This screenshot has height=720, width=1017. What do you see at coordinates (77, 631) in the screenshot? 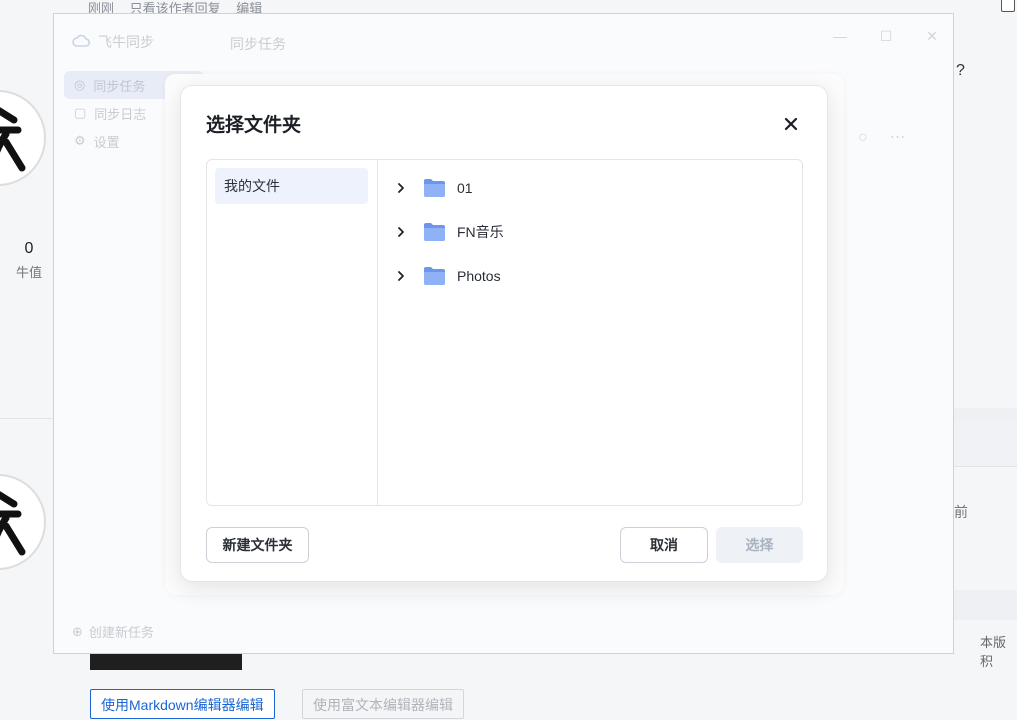
I see `plus-circle-icon: ⊕` at bounding box center [77, 631].